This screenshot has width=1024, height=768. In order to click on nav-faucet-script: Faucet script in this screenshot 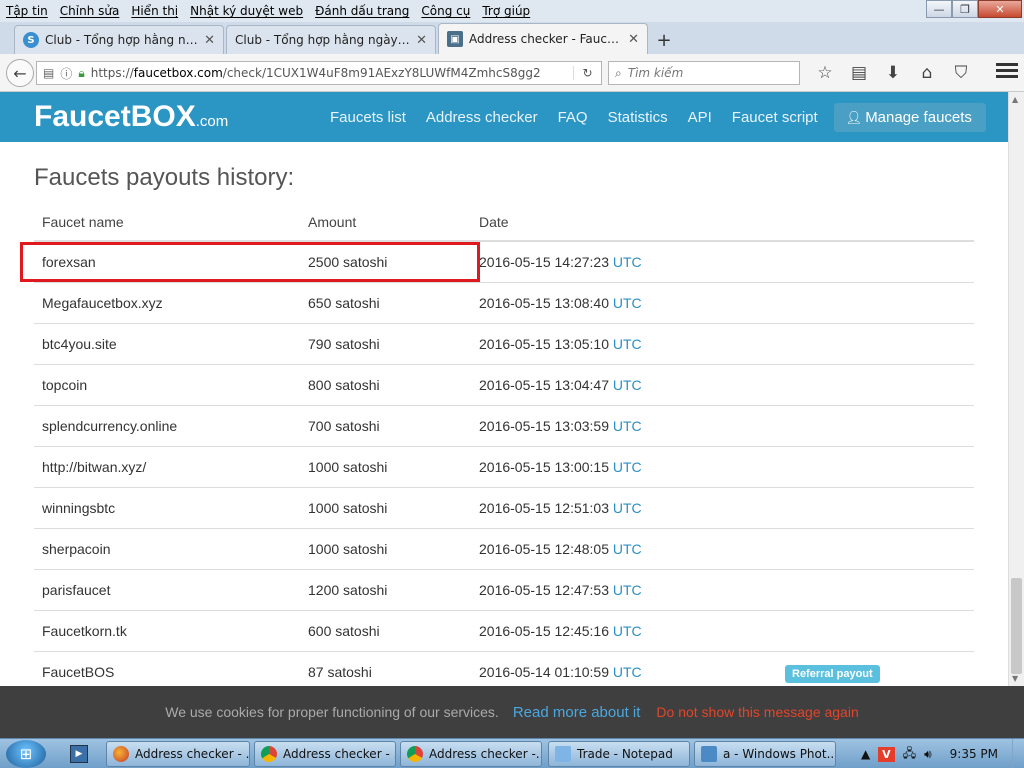, I will do `click(775, 117)`.